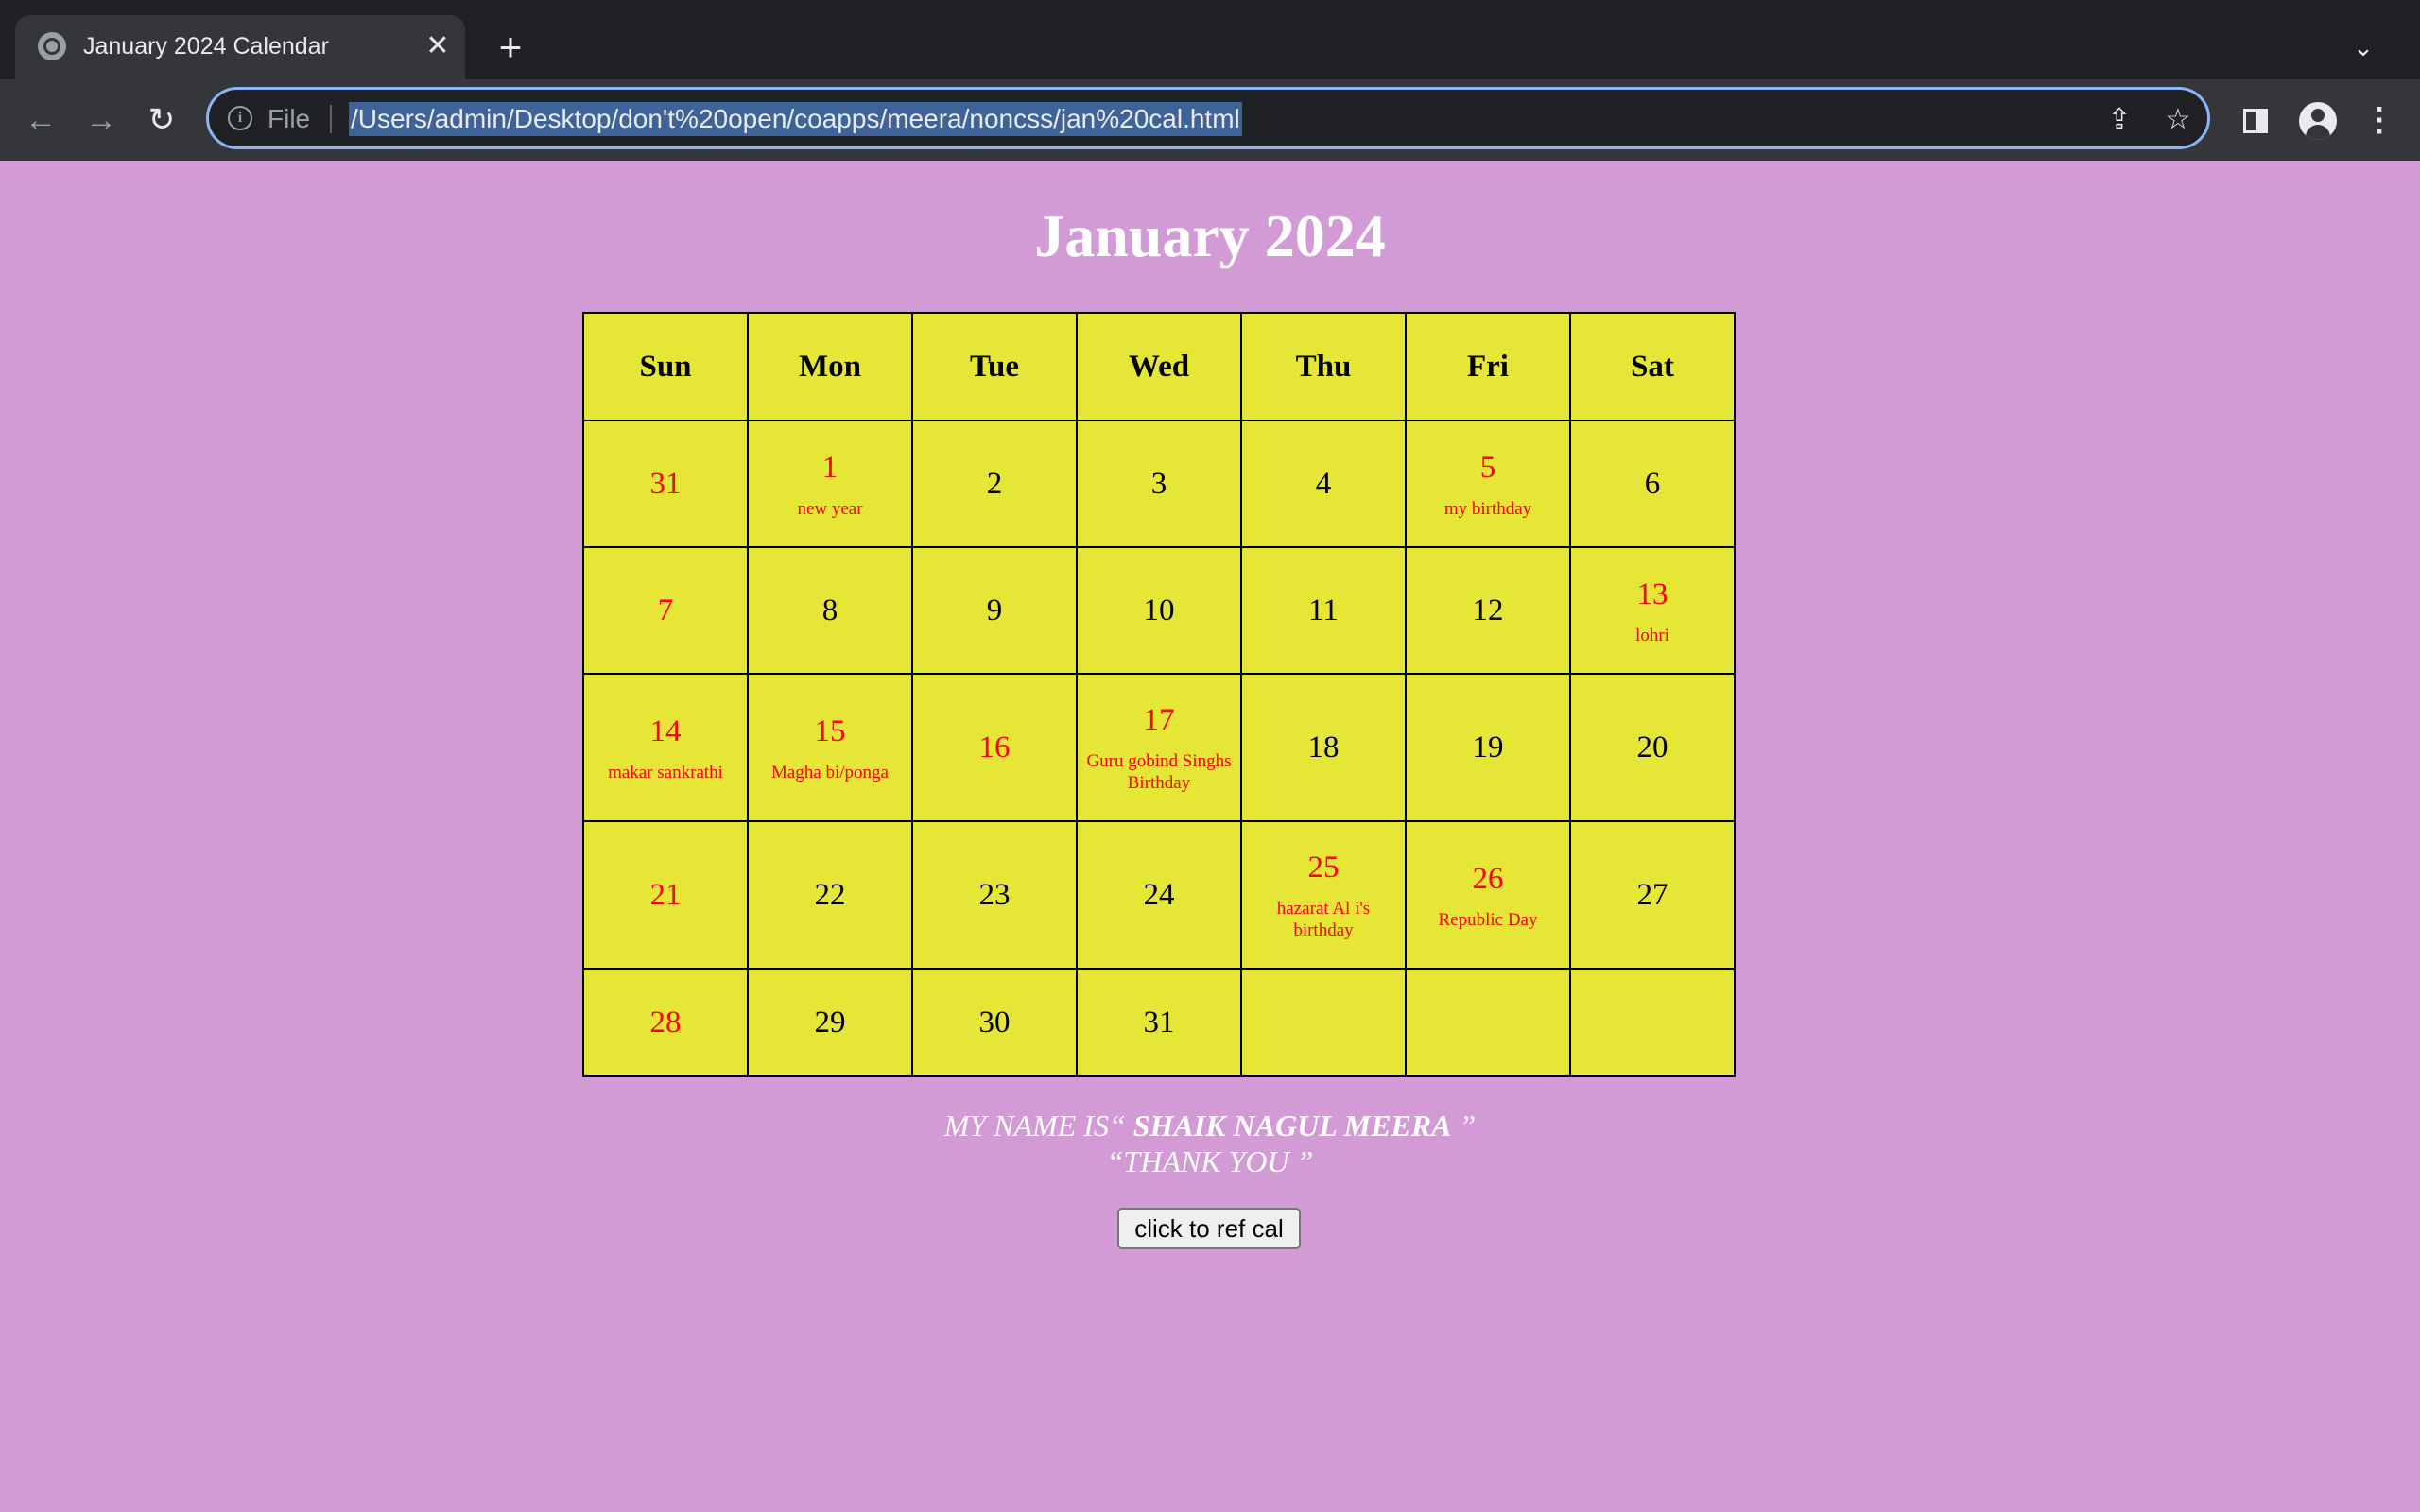 The height and width of the screenshot is (1512, 2420). I want to click on day-number: 15, so click(830, 730).